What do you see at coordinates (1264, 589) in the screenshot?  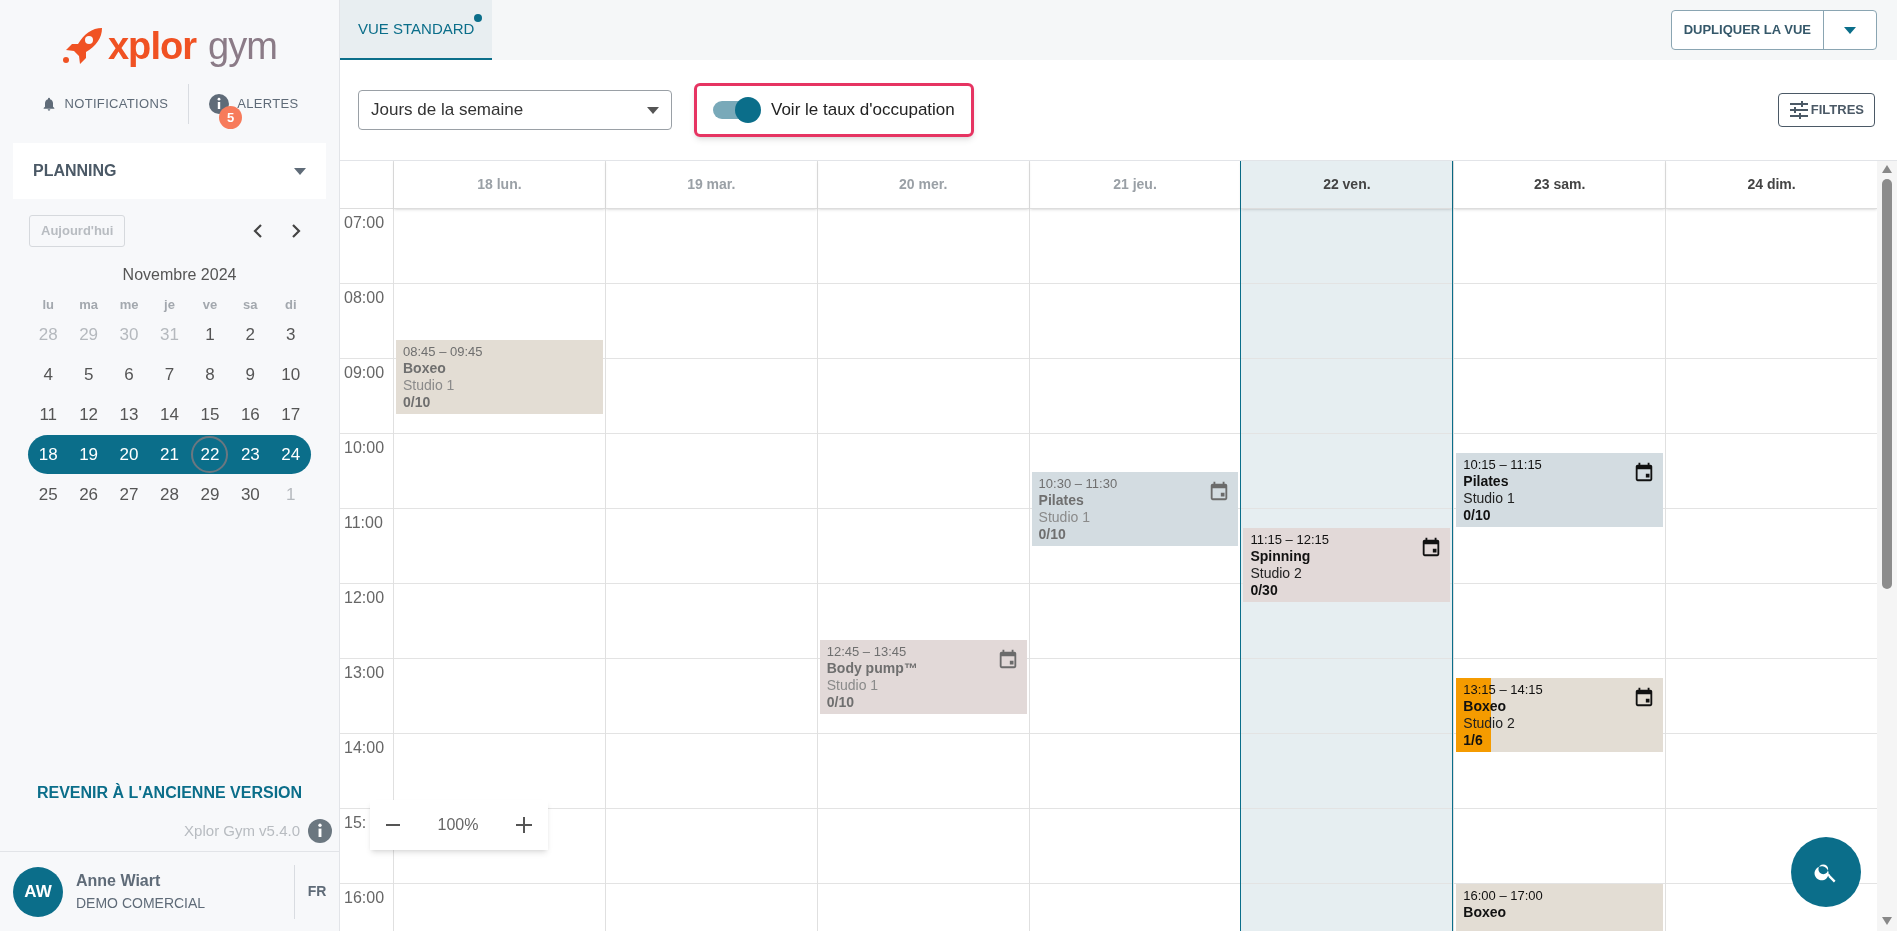 I see `event-count: 0/30` at bounding box center [1264, 589].